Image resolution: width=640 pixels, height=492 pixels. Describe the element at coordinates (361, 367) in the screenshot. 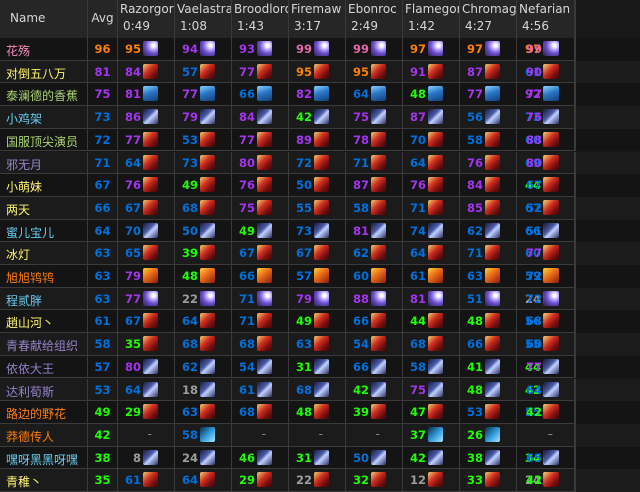

I see `parse-score: 66` at that location.